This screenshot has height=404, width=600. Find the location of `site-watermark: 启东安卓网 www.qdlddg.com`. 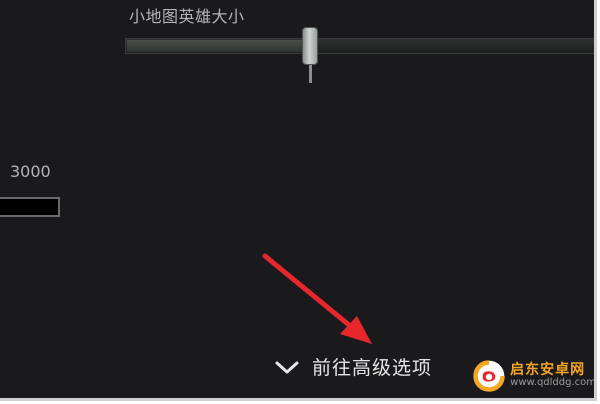

site-watermark: 启东安卓网 www.qdlddg.com is located at coordinates (534, 376).